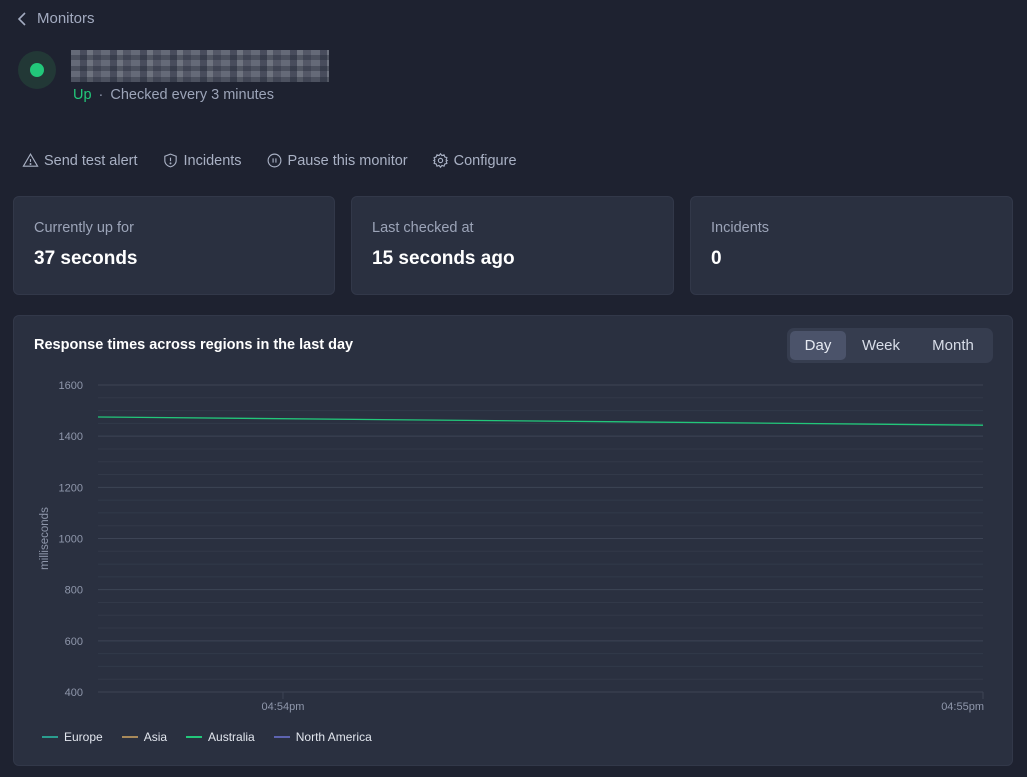  I want to click on incidents-label: Incidents, so click(212, 160).